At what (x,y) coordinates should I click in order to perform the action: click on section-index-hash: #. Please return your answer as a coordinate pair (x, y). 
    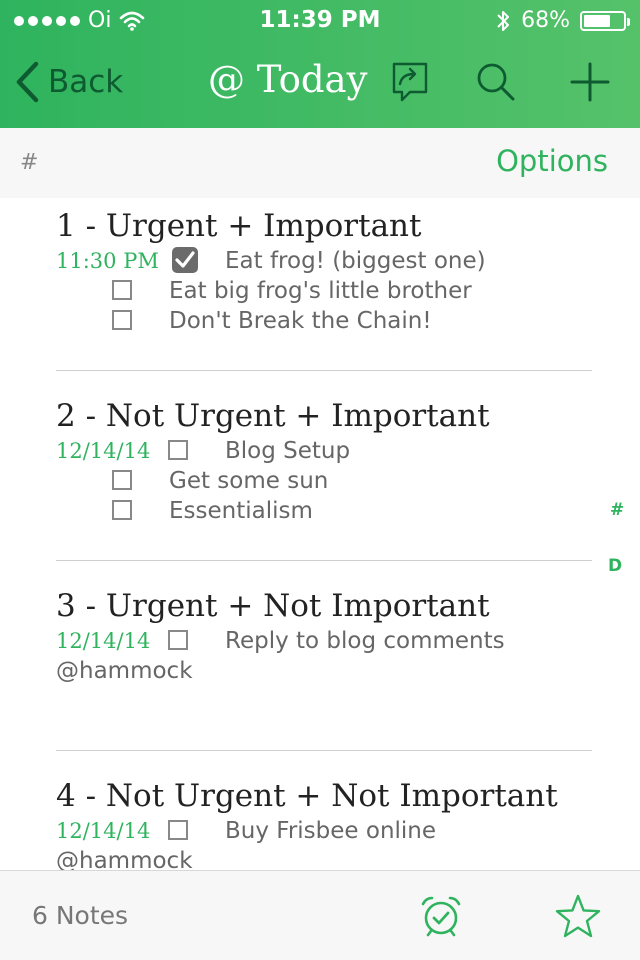
    Looking at the image, I should click on (617, 510).